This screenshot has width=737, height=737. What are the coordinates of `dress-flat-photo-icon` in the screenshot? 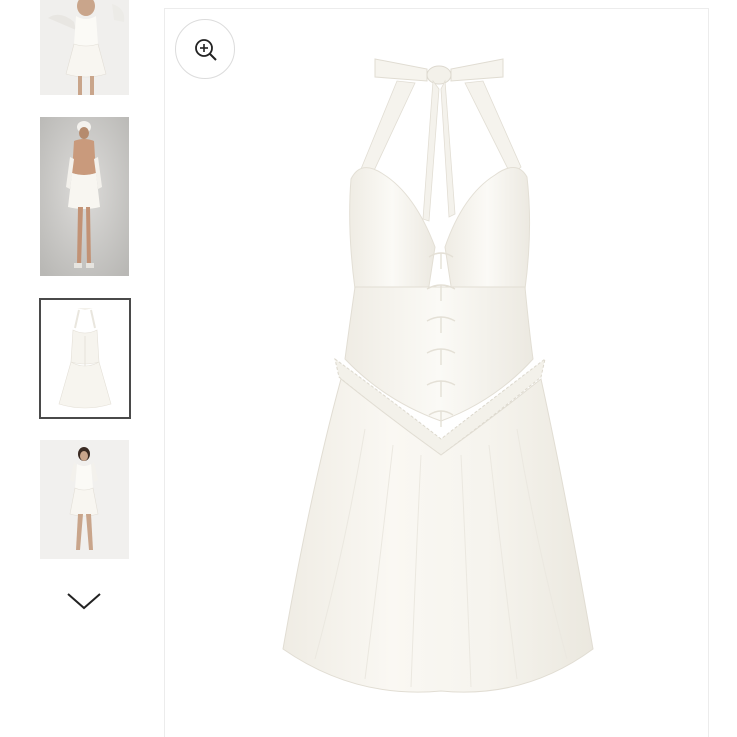 It's located at (85, 358).